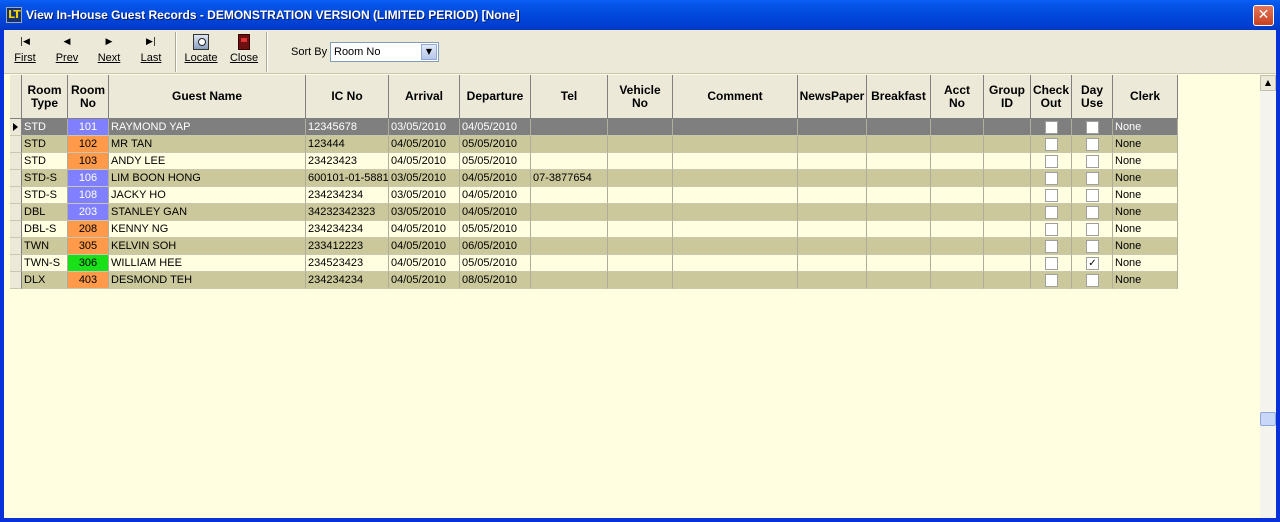  What do you see at coordinates (1268, 419) in the screenshot?
I see `scroll-thumb` at bounding box center [1268, 419].